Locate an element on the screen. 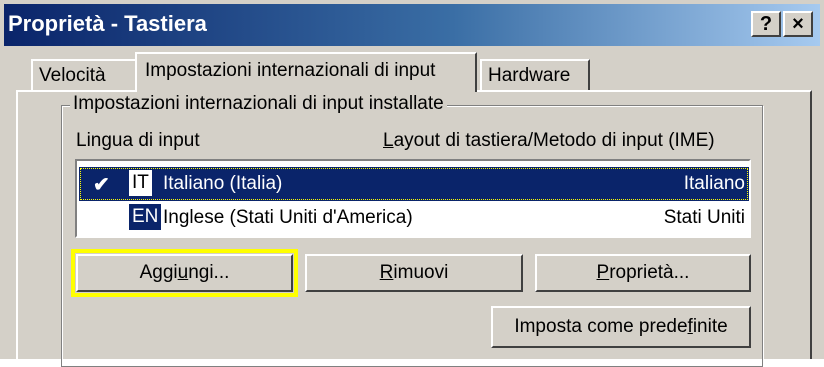 The width and height of the screenshot is (824, 367). list-item: ✔ IT Italiano (Italia) Italiano is located at coordinates (414, 184).